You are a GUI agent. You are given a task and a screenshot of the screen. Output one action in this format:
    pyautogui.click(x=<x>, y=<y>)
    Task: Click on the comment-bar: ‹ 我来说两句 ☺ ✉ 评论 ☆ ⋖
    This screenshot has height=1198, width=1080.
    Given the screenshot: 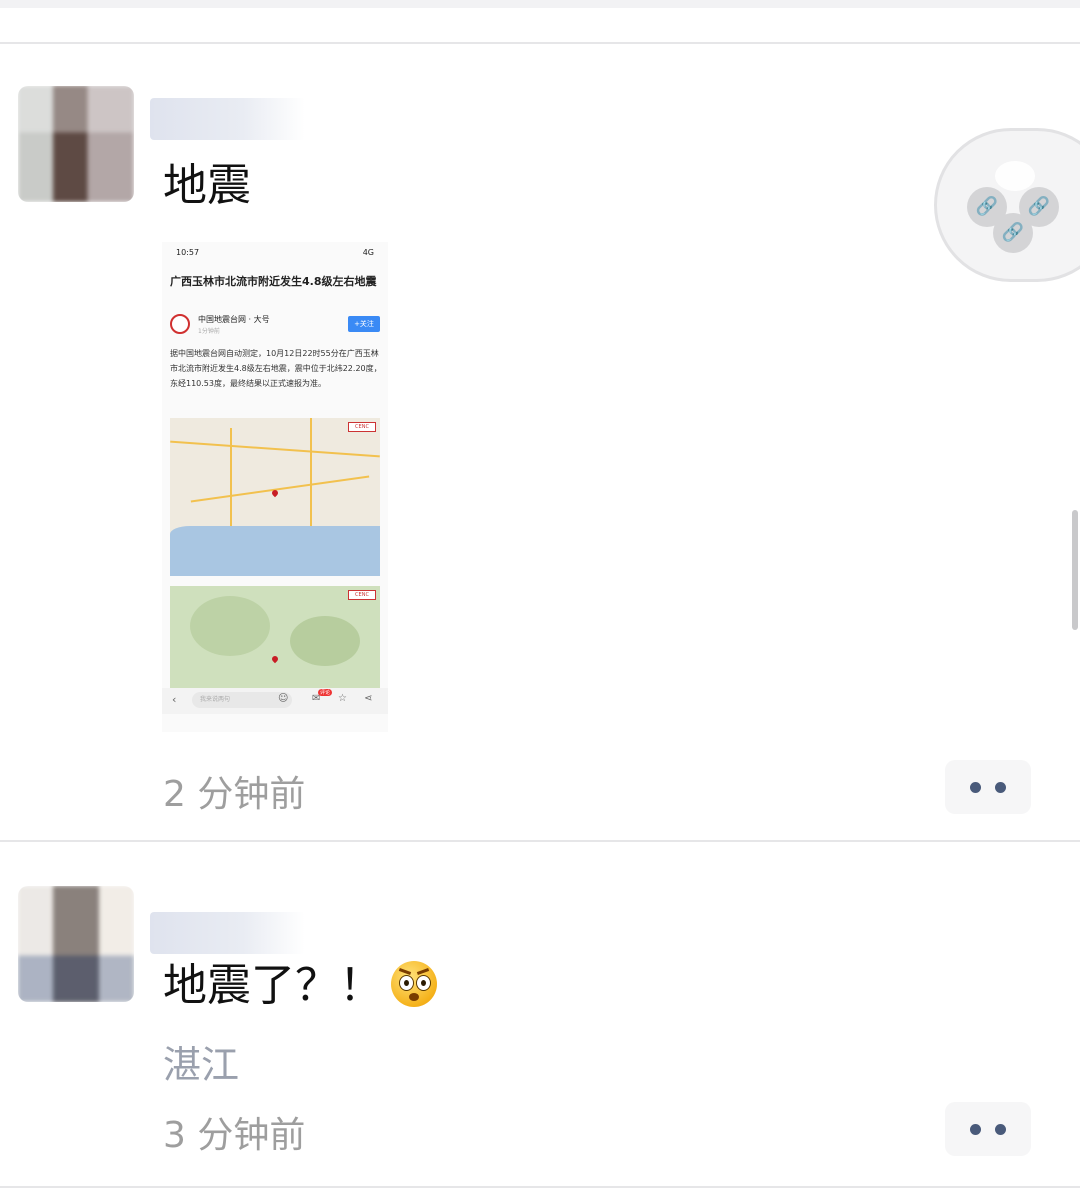 What is the action you would take?
    pyautogui.click(x=275, y=701)
    